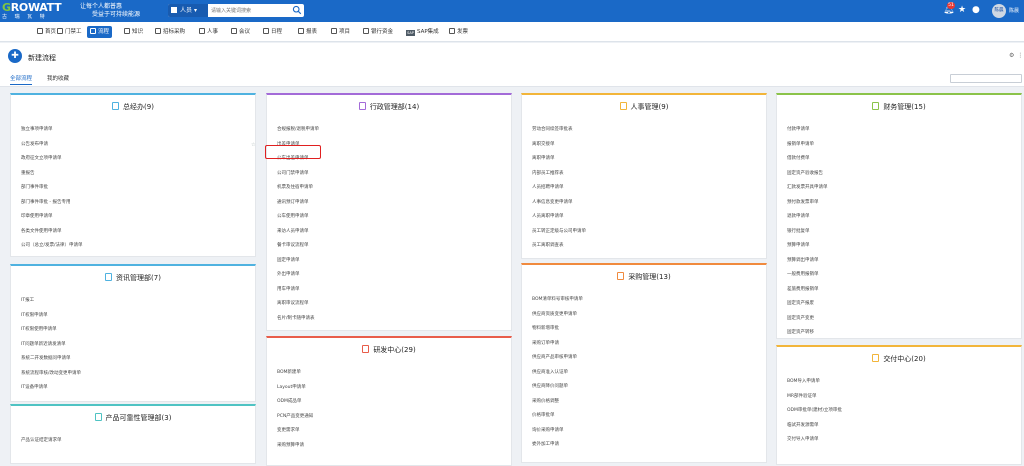  I want to click on workflow-link: 餐卡审议流程单, so click(394, 246).